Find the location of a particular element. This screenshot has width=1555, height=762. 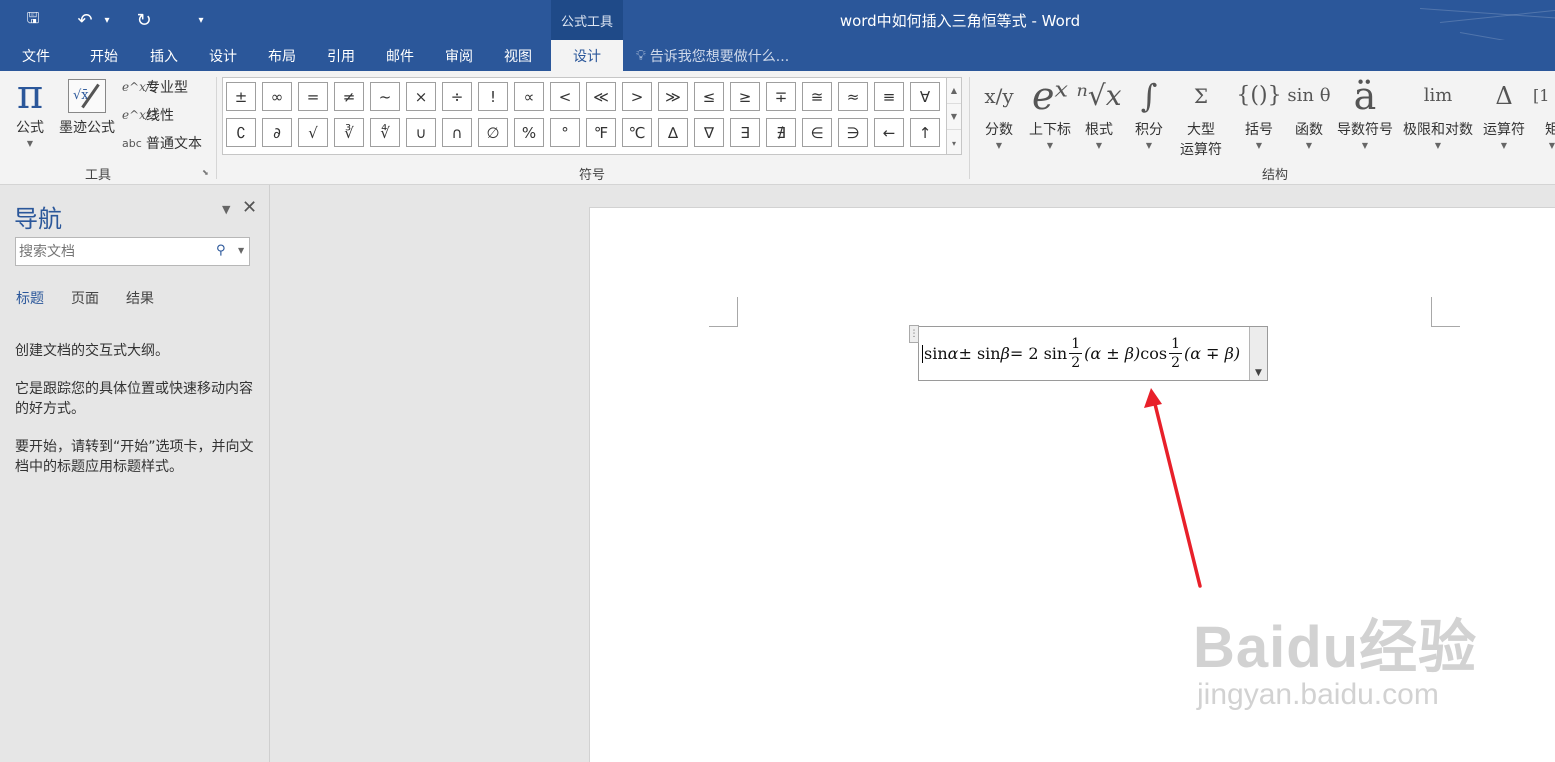

search-input is located at coordinates (111, 251).